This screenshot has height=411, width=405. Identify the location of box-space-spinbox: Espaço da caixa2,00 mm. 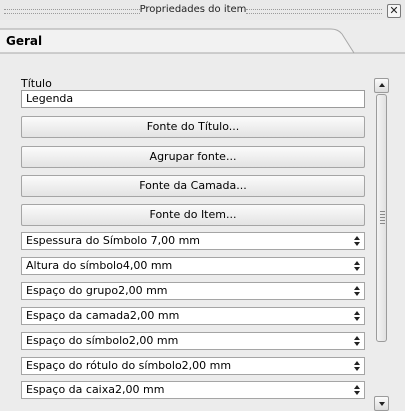
(193, 390).